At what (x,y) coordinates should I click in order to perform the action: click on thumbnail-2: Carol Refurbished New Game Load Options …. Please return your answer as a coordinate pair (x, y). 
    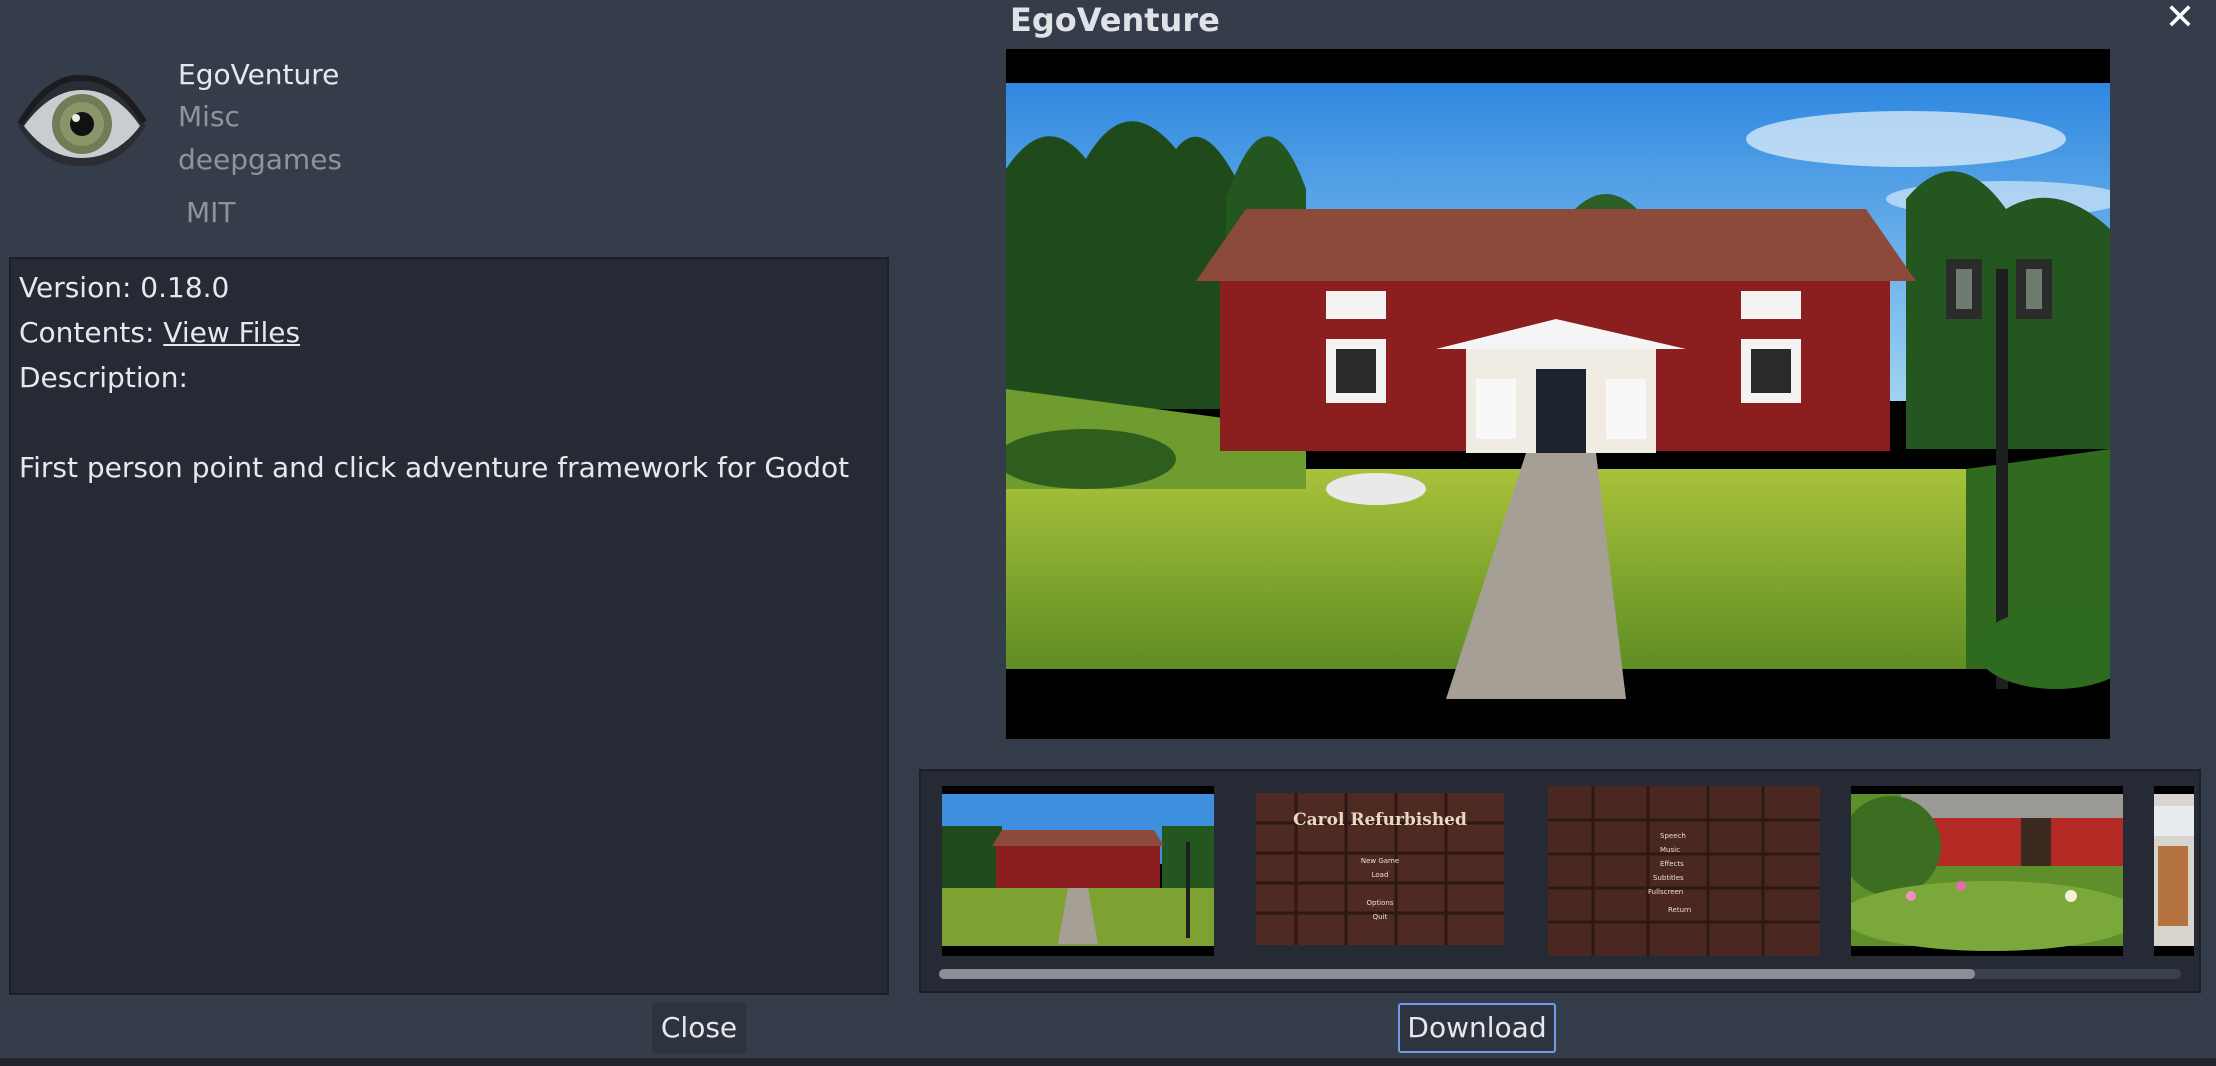
    Looking at the image, I should click on (1380, 869).